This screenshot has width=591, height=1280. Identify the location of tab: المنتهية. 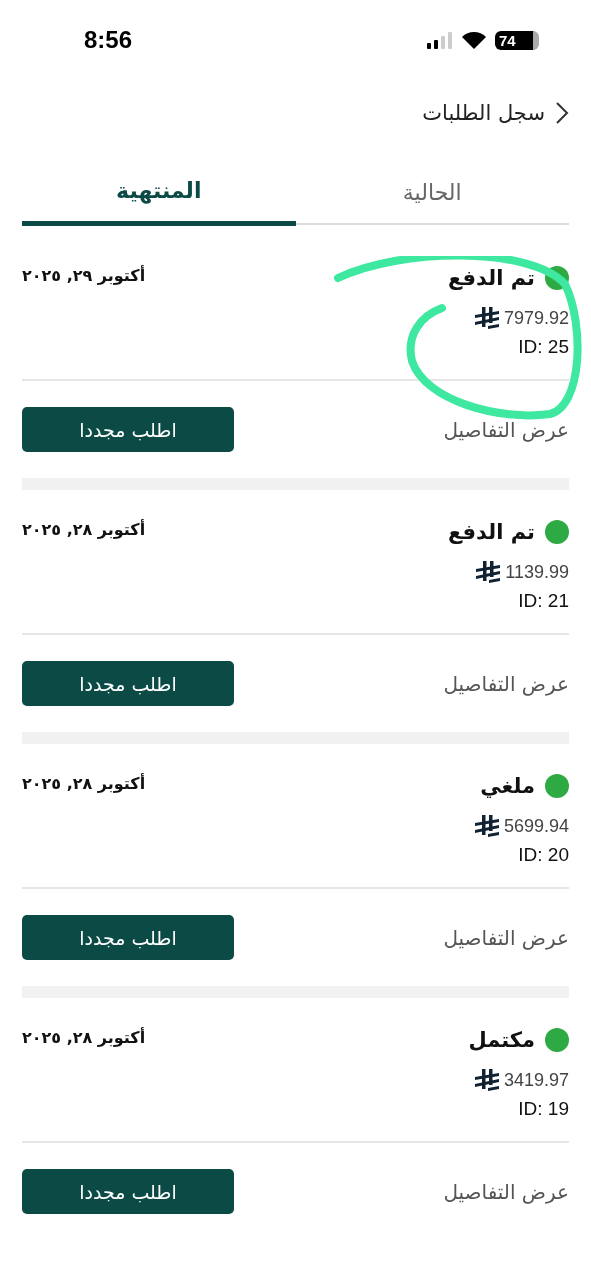
(159, 193).